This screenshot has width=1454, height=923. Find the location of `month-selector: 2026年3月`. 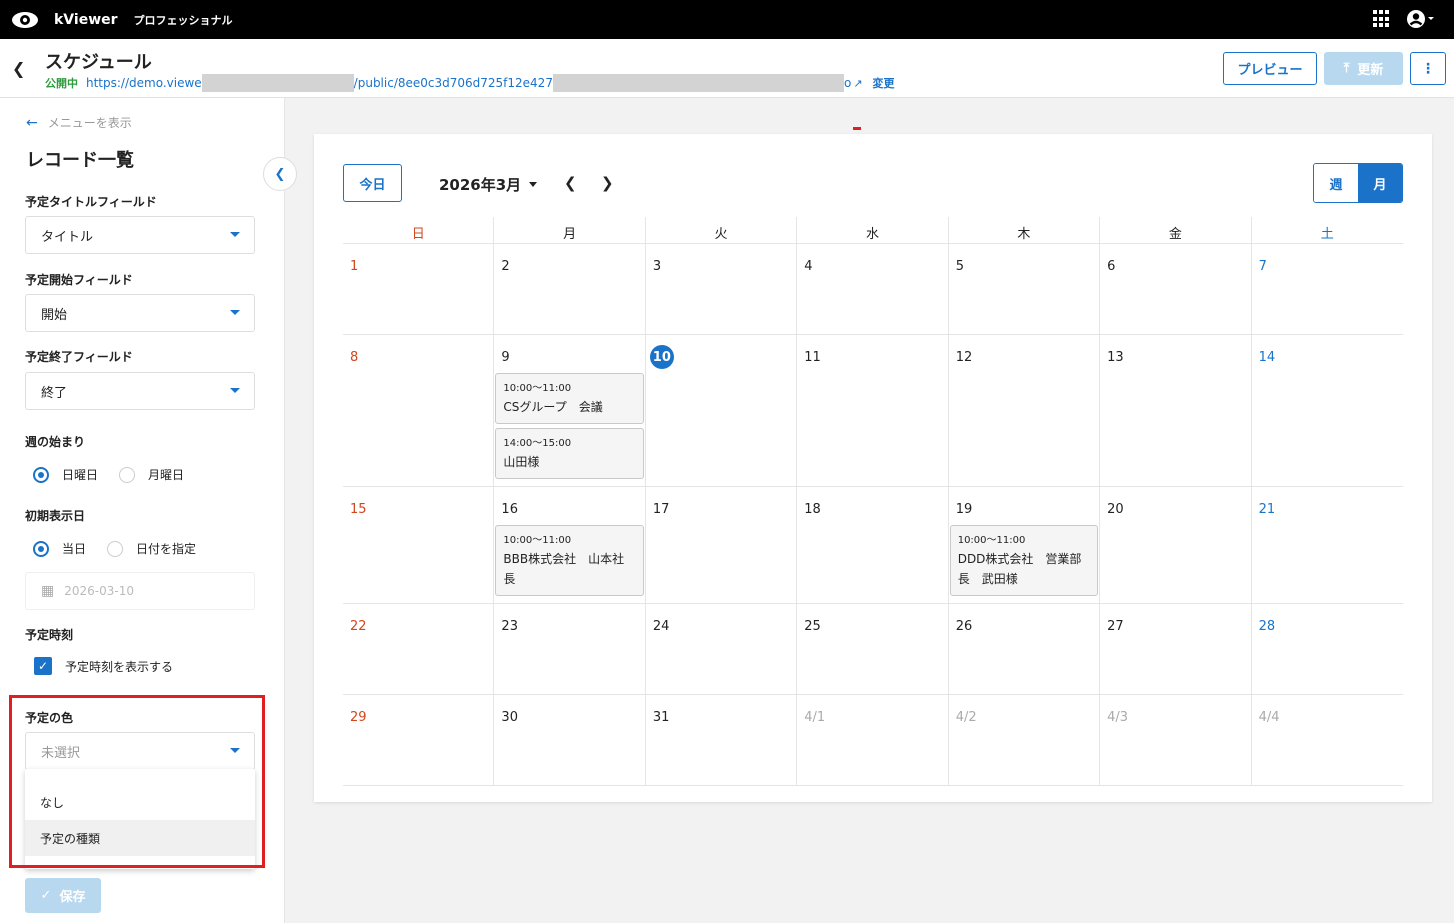

month-selector: 2026年3月 is located at coordinates (488, 184).